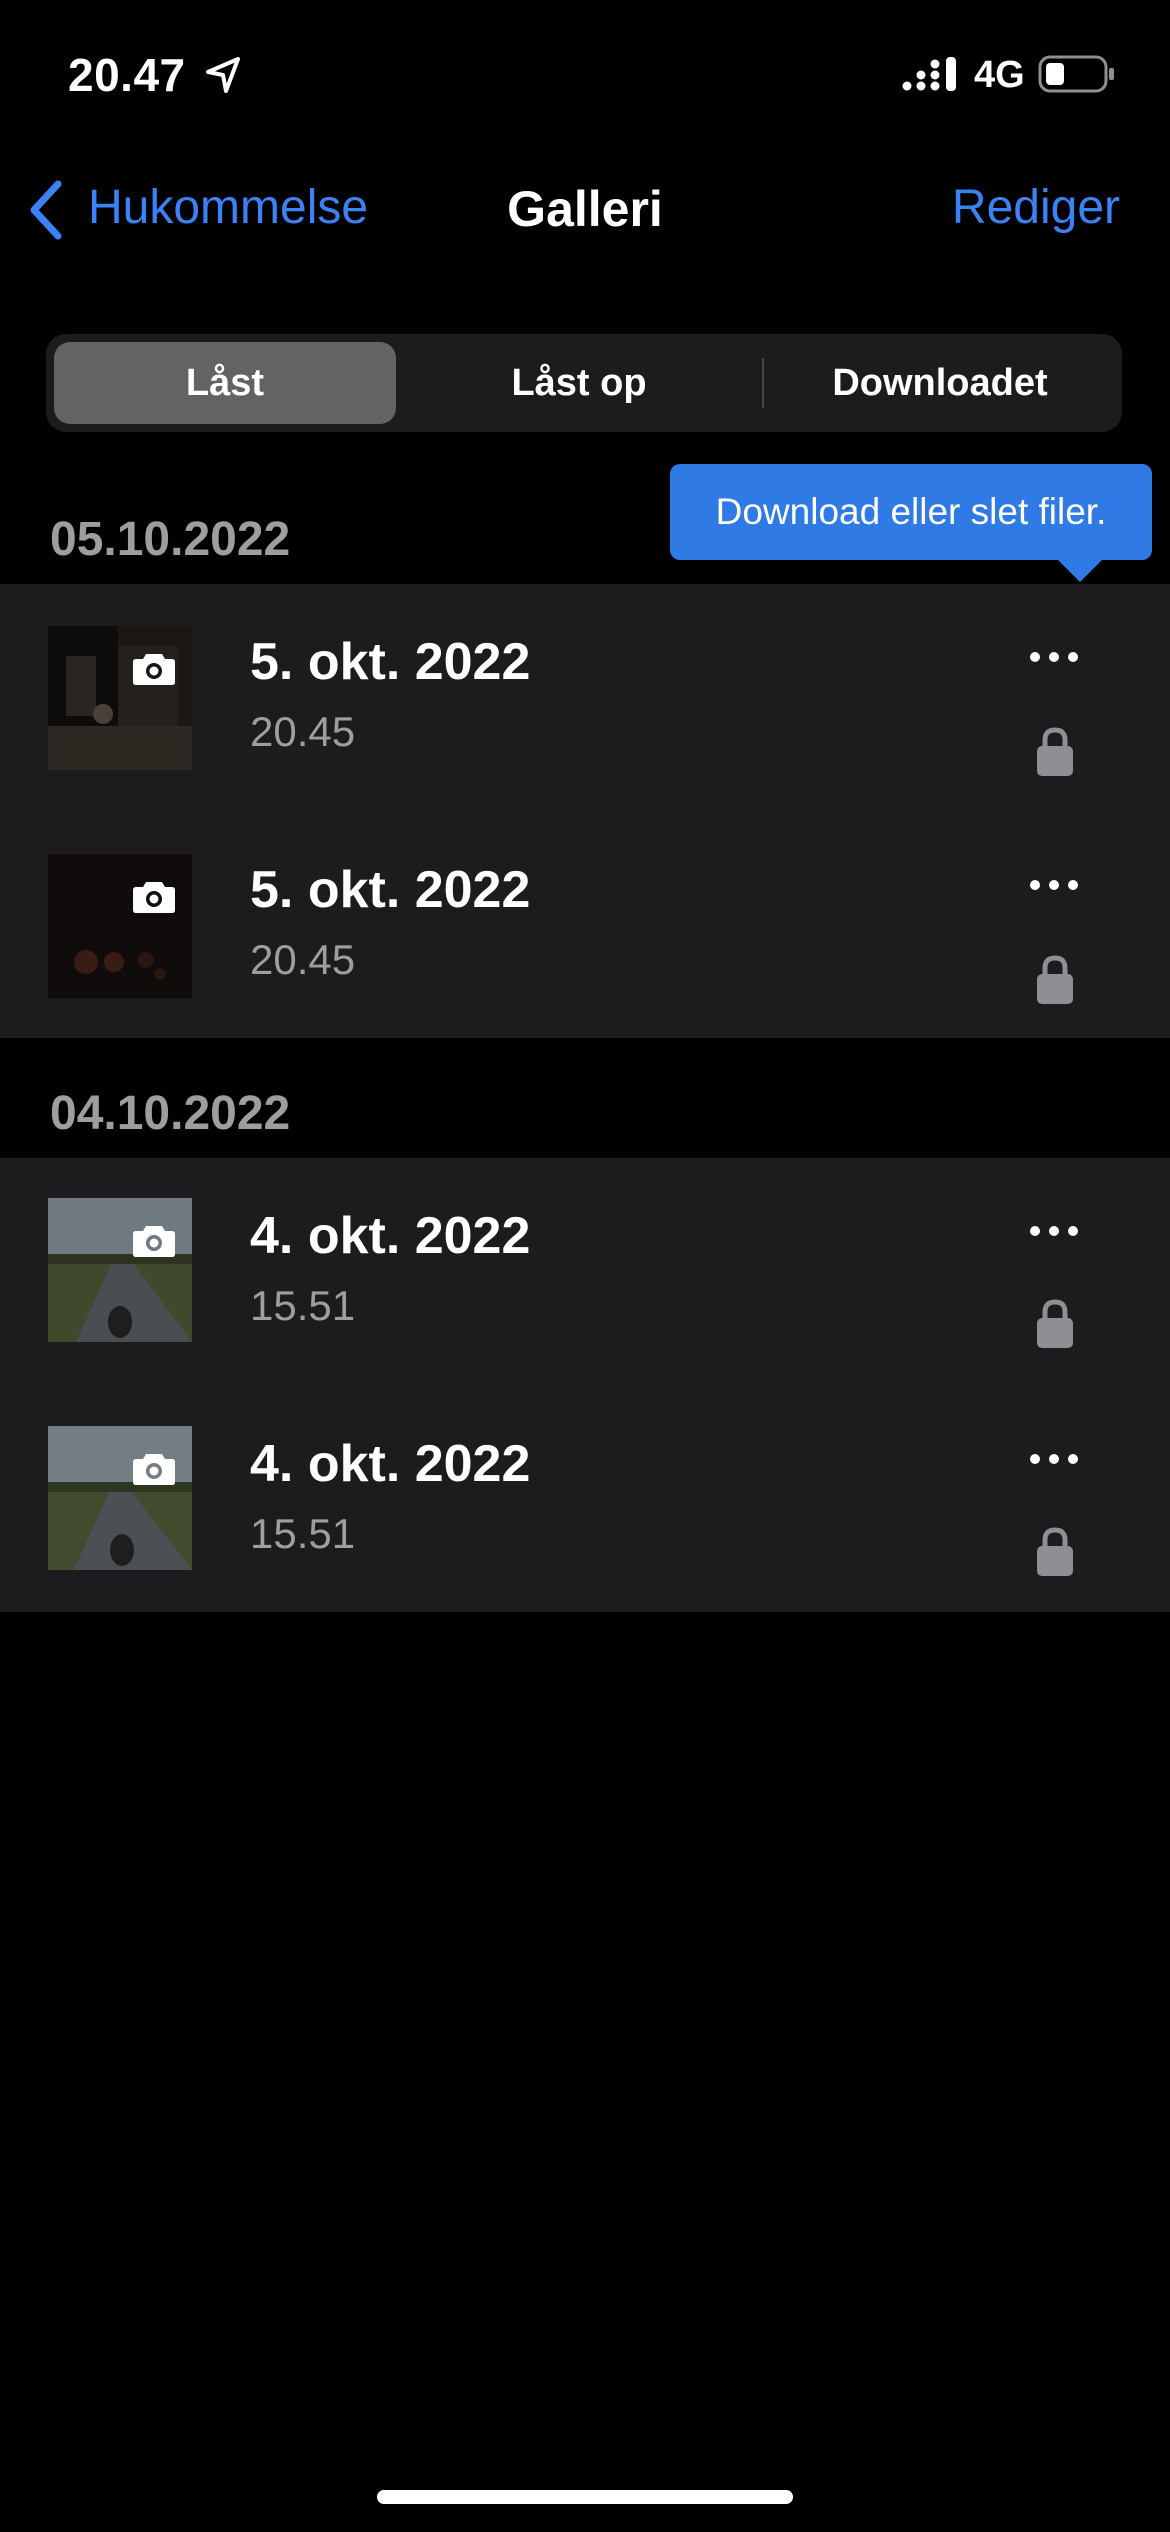 The image size is (1170, 2532). I want to click on section-date-header: 04.10.2022, so click(170, 1113).